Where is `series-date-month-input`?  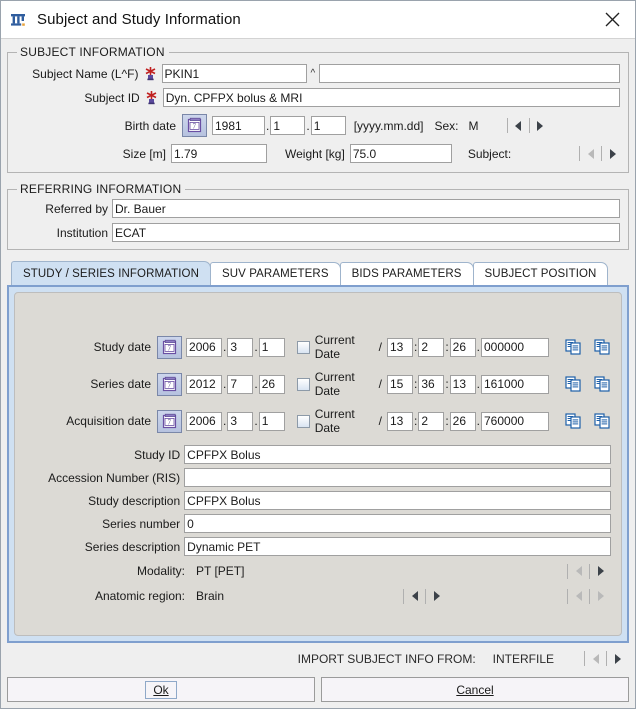
series-date-month-input is located at coordinates (240, 384).